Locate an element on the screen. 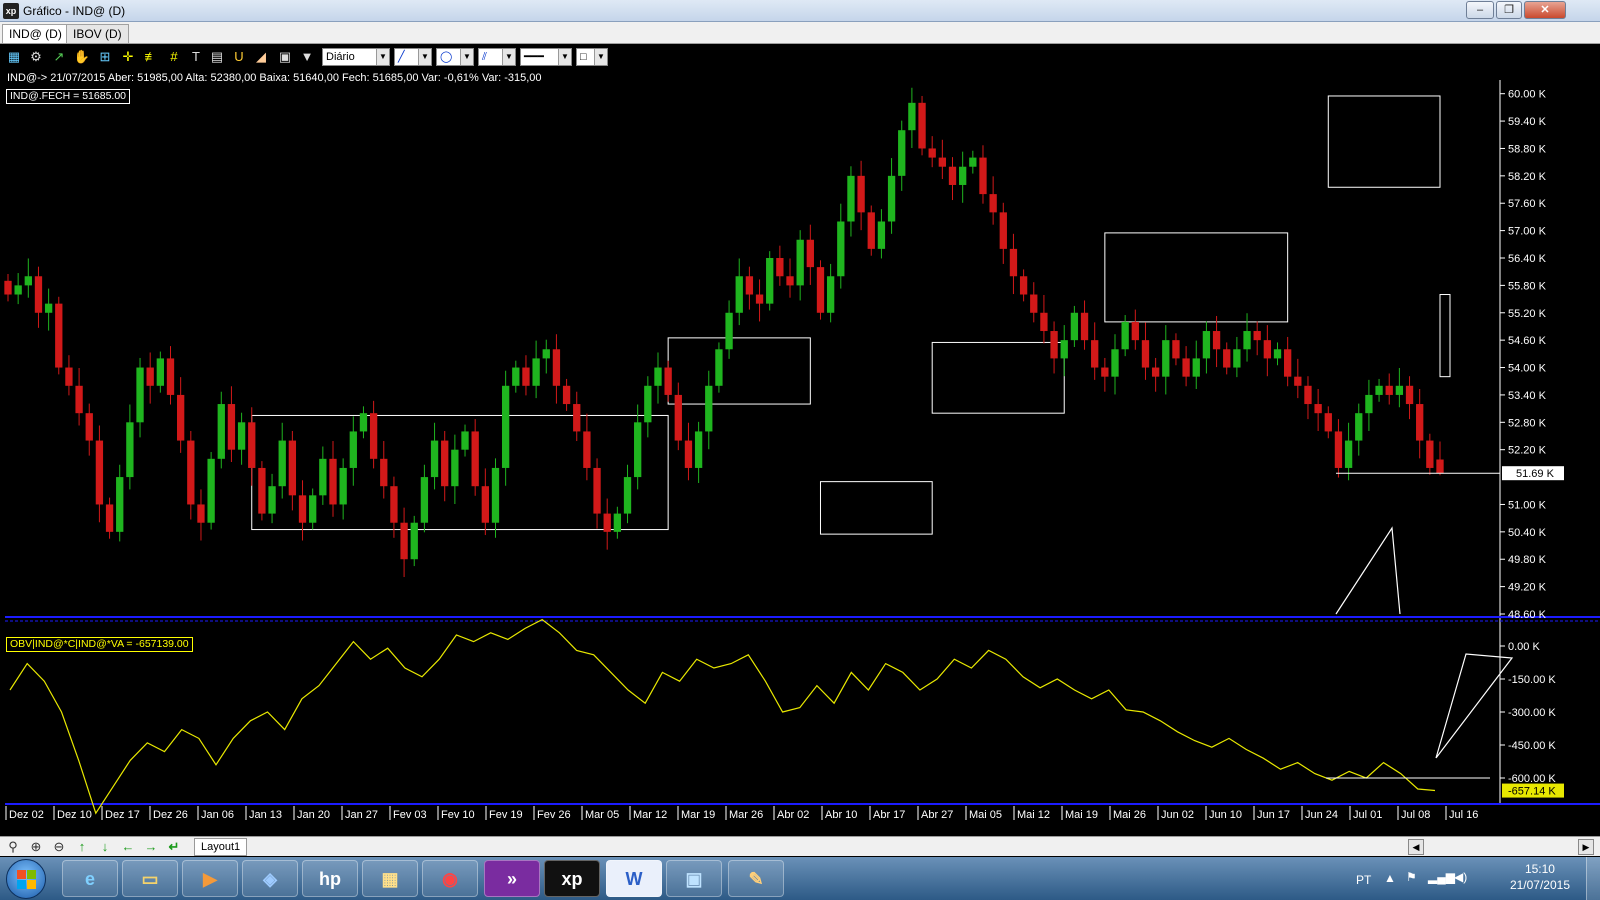 Image resolution: width=1600 pixels, height=900 pixels. price-legend: IND@.FECH = 51685.00 is located at coordinates (68, 96).